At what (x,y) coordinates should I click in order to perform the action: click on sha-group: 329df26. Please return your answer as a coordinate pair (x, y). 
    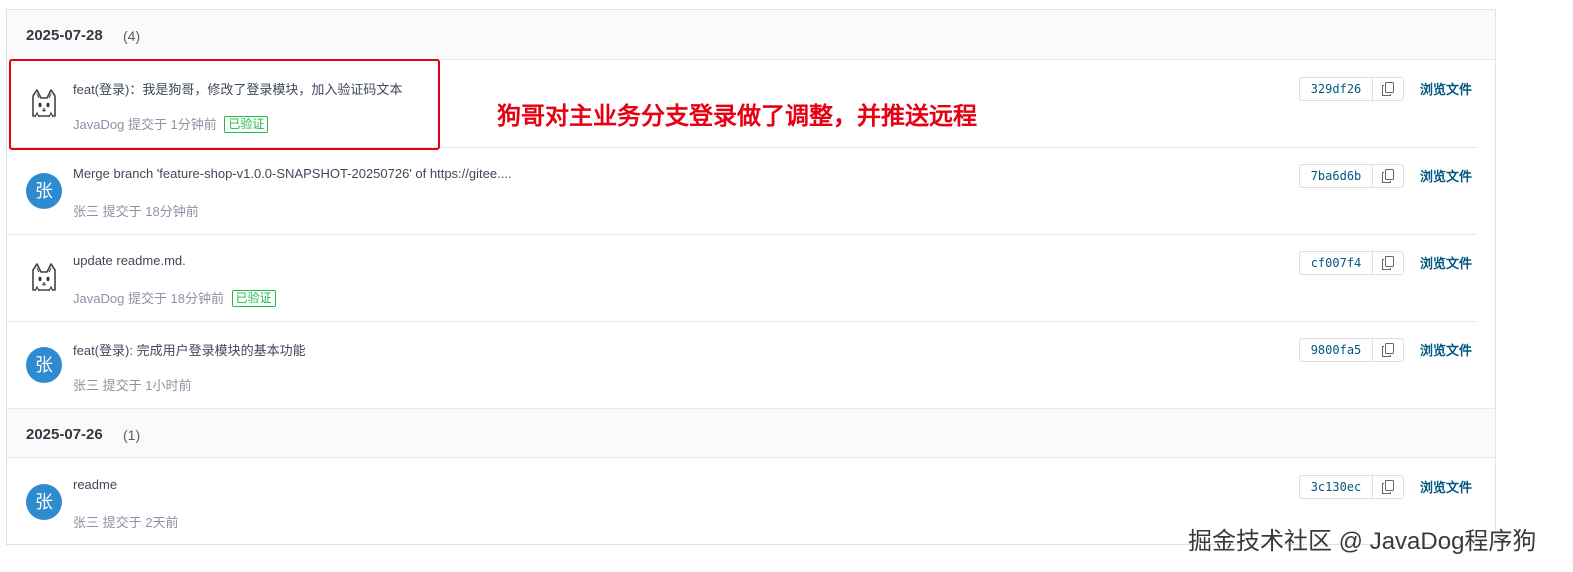
    Looking at the image, I should click on (1351, 89).